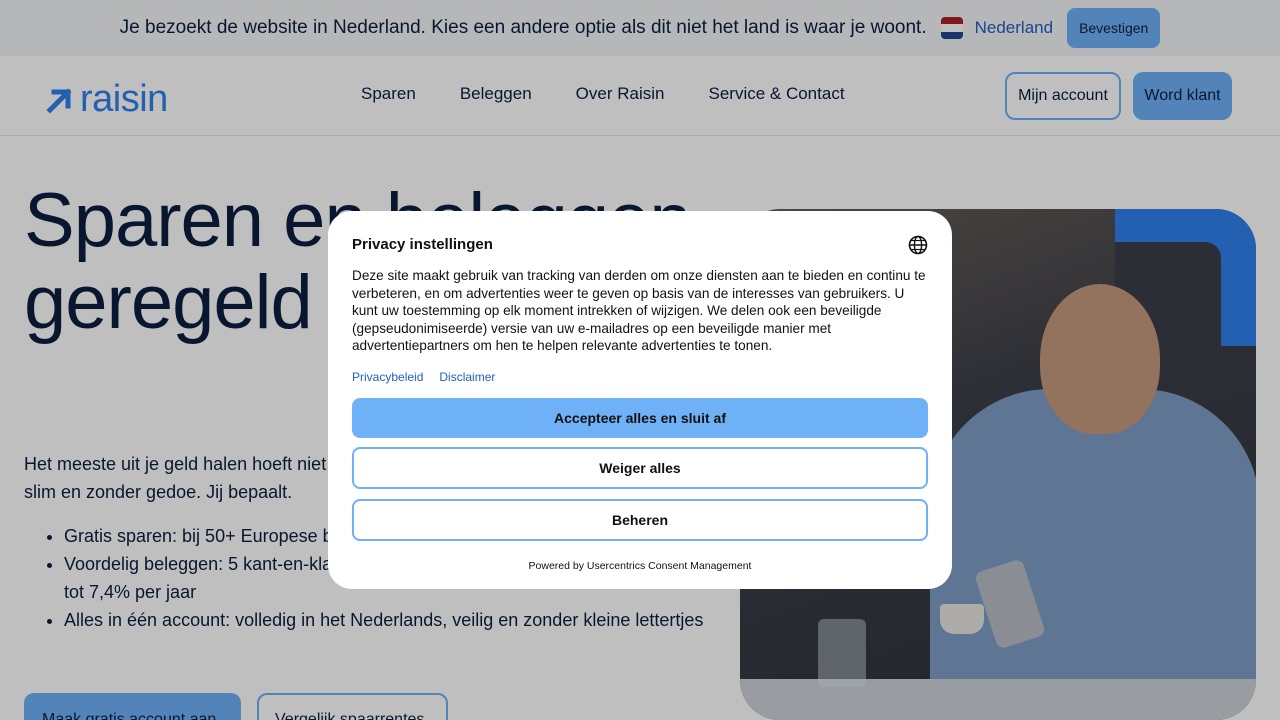 This screenshot has width=1280, height=720. What do you see at coordinates (640, 418) in the screenshot?
I see `accept-all-button: Accepteer alles en sluit af` at bounding box center [640, 418].